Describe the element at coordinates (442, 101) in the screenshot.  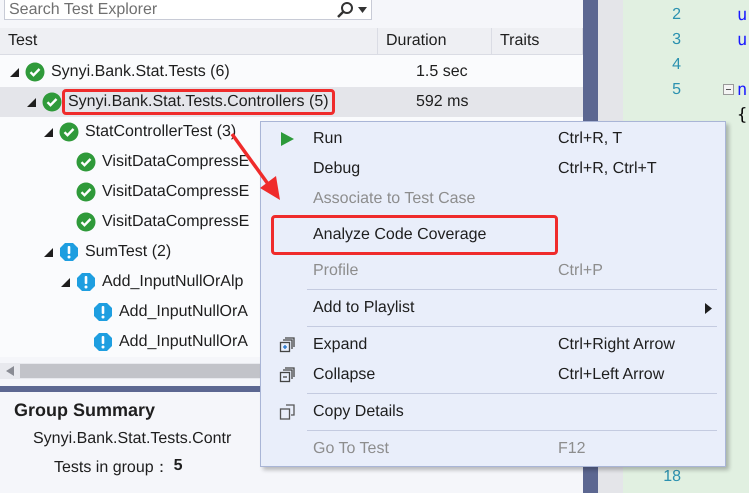
I see `duration: 592 ms` at that location.